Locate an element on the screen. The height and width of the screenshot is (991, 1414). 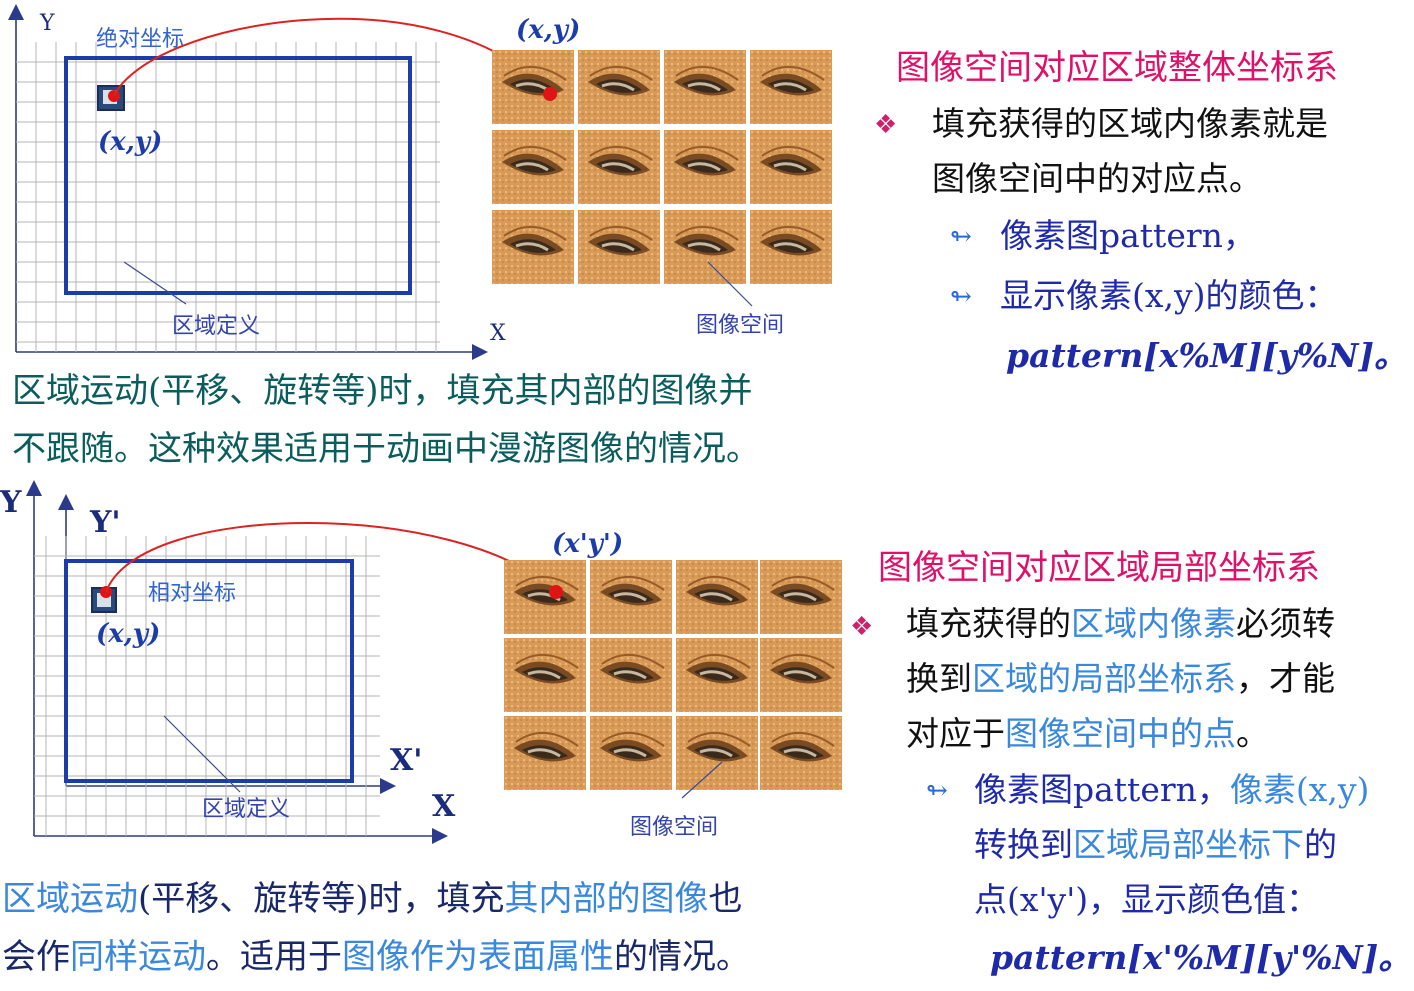
bottom-rel-coord-label: 相对坐标 is located at coordinates (192, 593).